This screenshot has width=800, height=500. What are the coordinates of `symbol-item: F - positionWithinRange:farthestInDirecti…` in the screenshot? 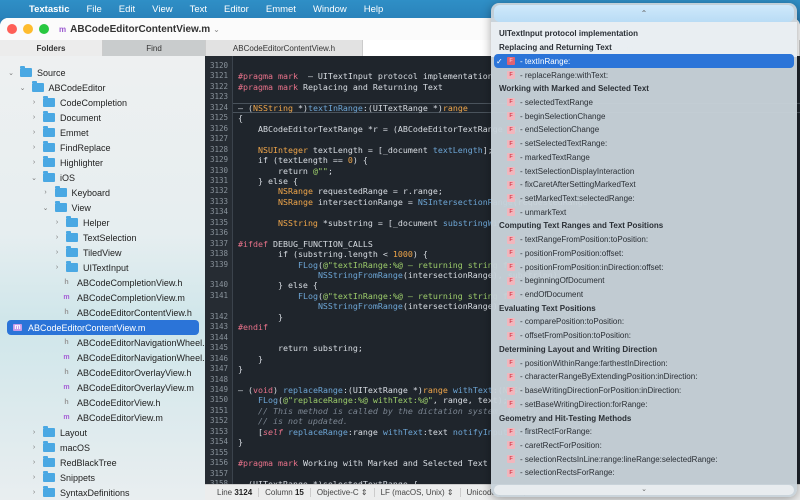 It's located at (644, 363).